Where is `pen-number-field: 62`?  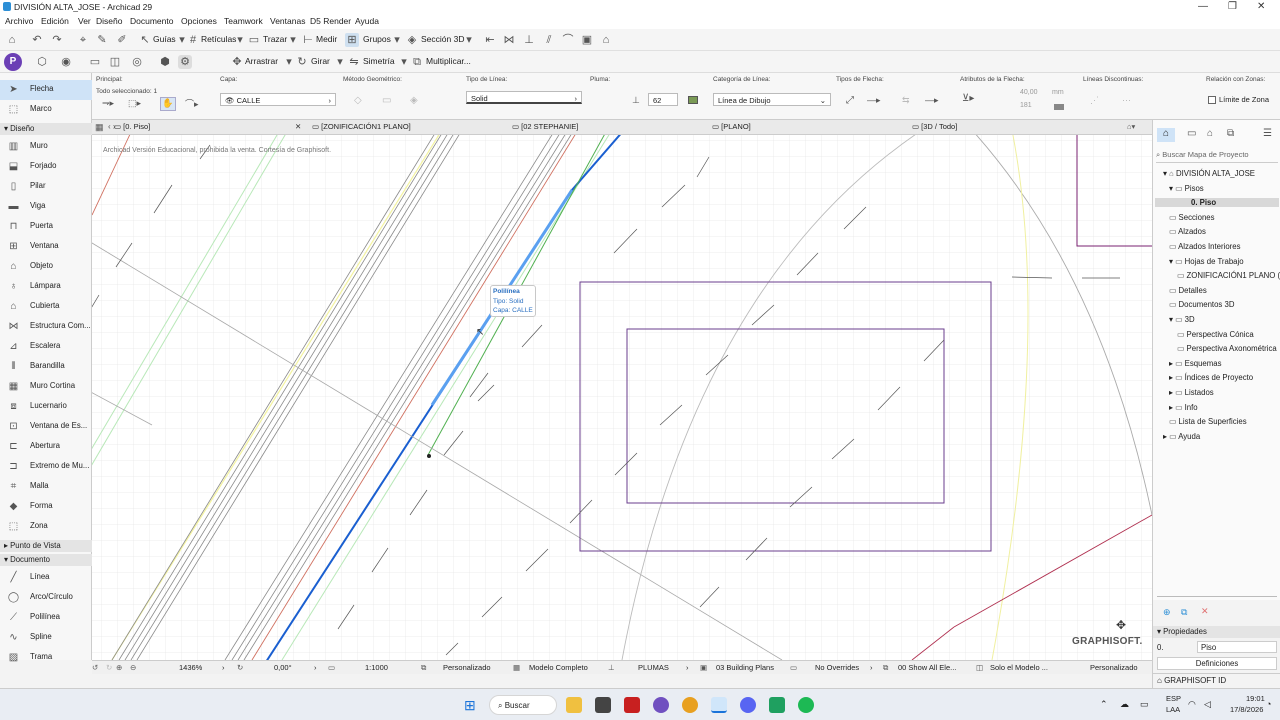
pen-number-field: 62 is located at coordinates (663, 99).